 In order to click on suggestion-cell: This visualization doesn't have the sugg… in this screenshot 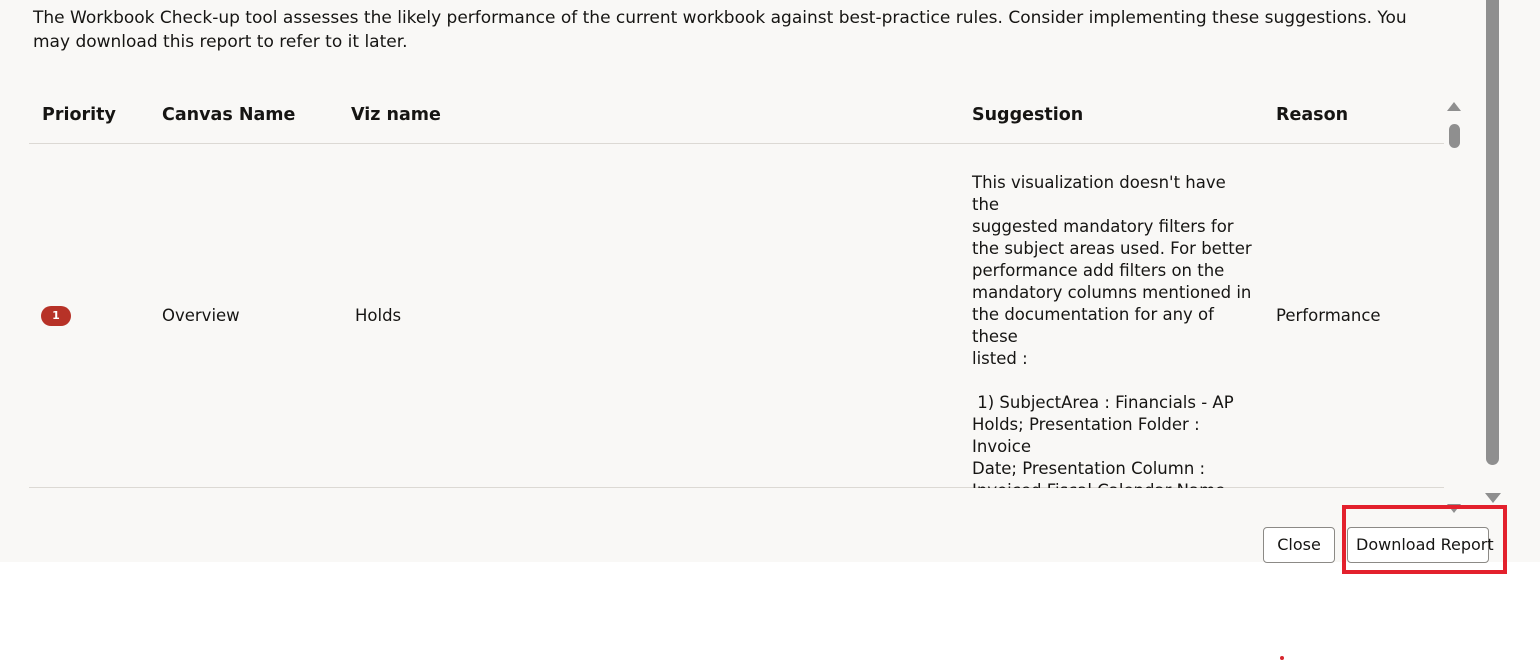, I will do `click(1112, 330)`.